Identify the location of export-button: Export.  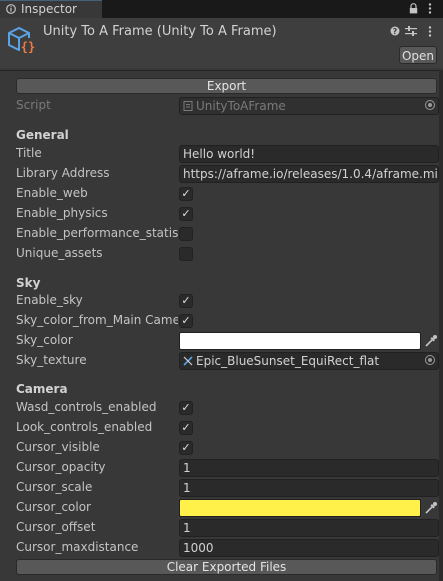
(226, 86).